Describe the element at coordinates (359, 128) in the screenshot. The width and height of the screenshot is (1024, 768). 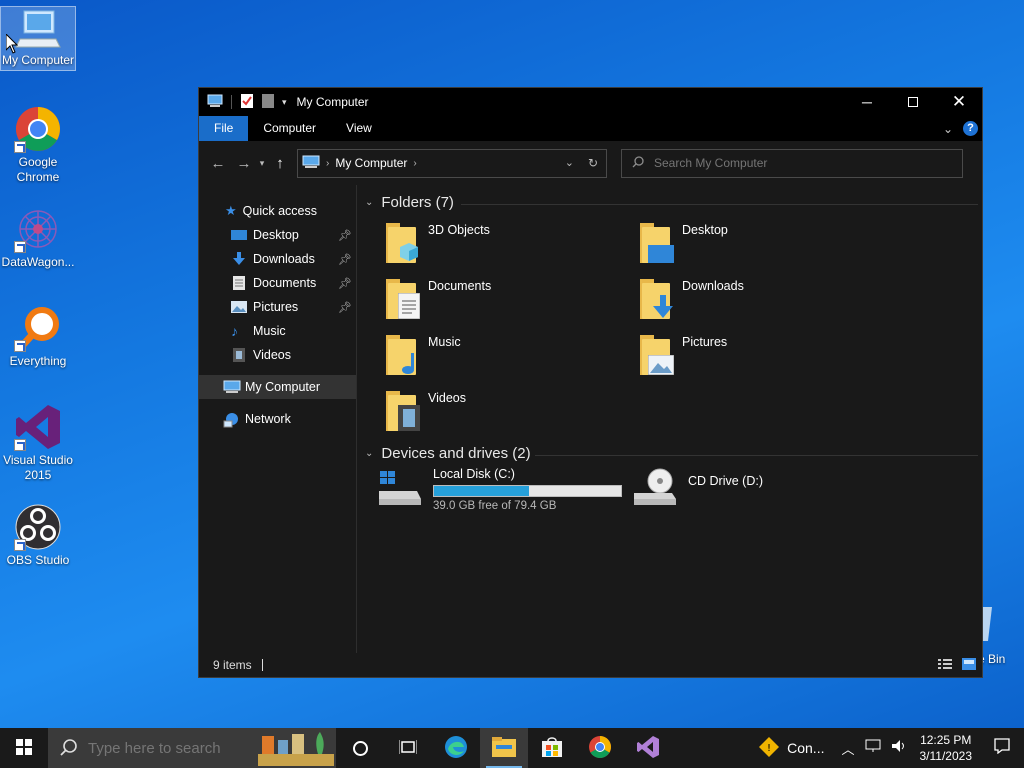
I see `tab-view: View` at that location.